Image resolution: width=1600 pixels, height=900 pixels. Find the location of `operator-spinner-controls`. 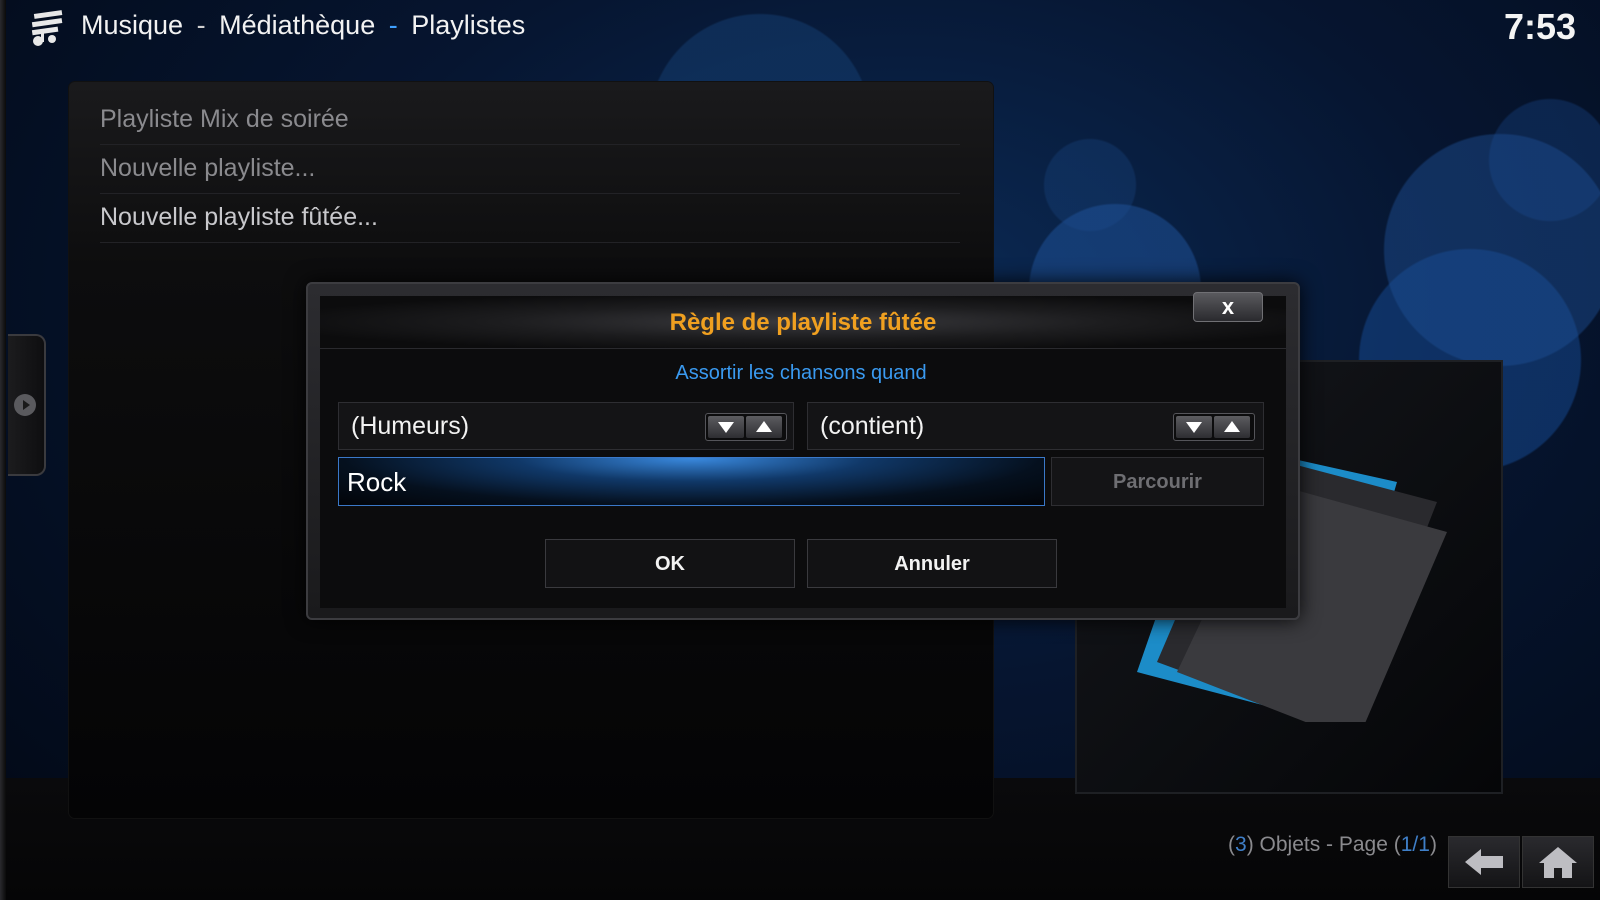

operator-spinner-controls is located at coordinates (1214, 427).